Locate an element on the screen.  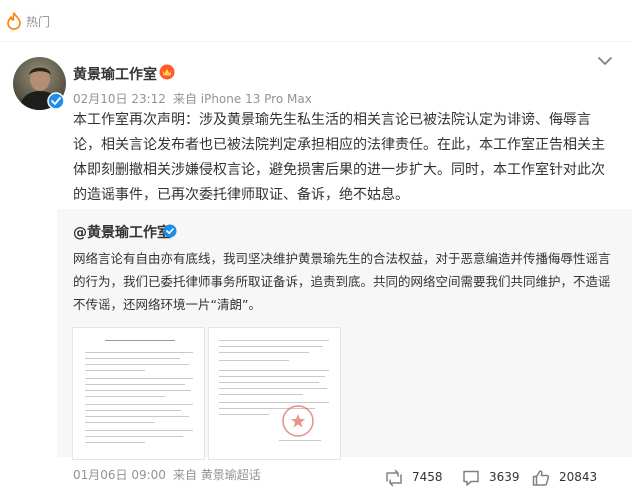
repost-icon is located at coordinates (394, 478).